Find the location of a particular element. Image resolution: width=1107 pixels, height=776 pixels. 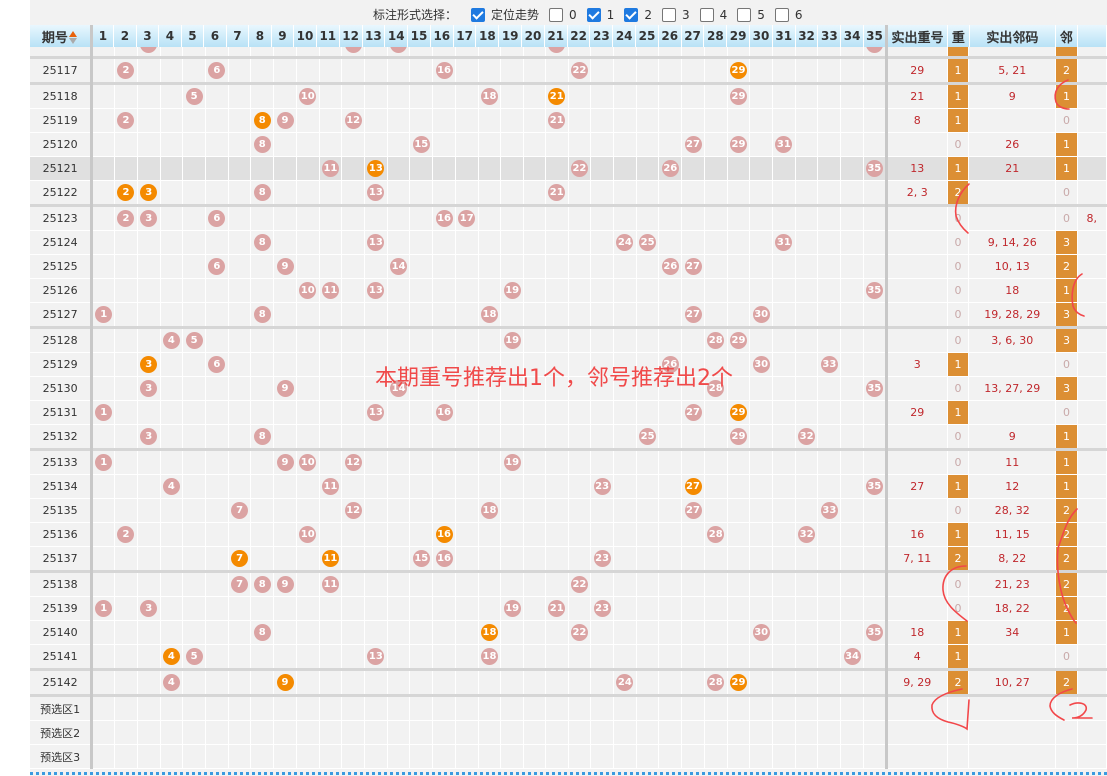

table-row: 25118 5 10 18 21 29 21 1 9 1 is located at coordinates (568, 95).